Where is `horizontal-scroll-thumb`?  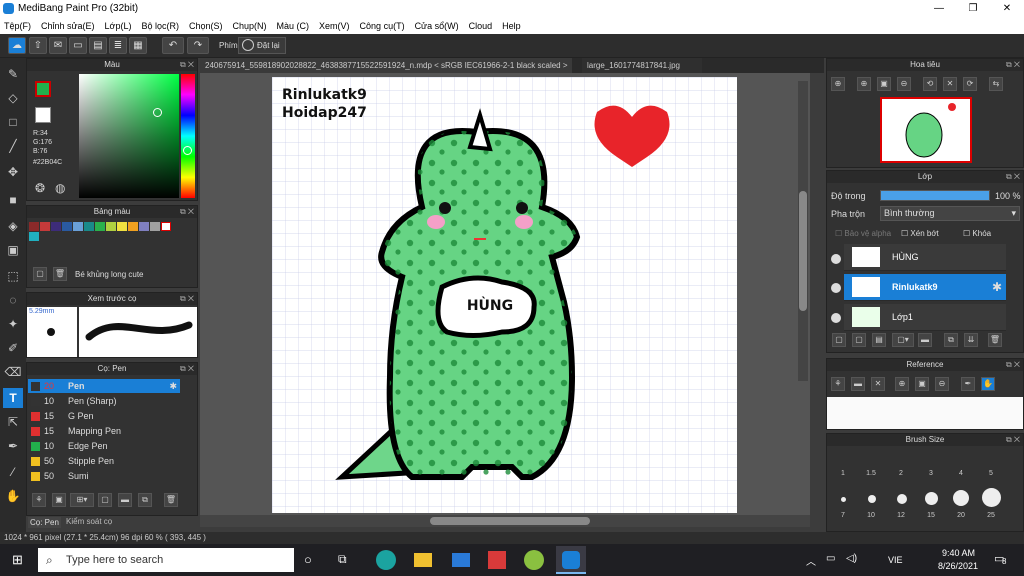 horizontal-scroll-thumb is located at coordinates (510, 521).